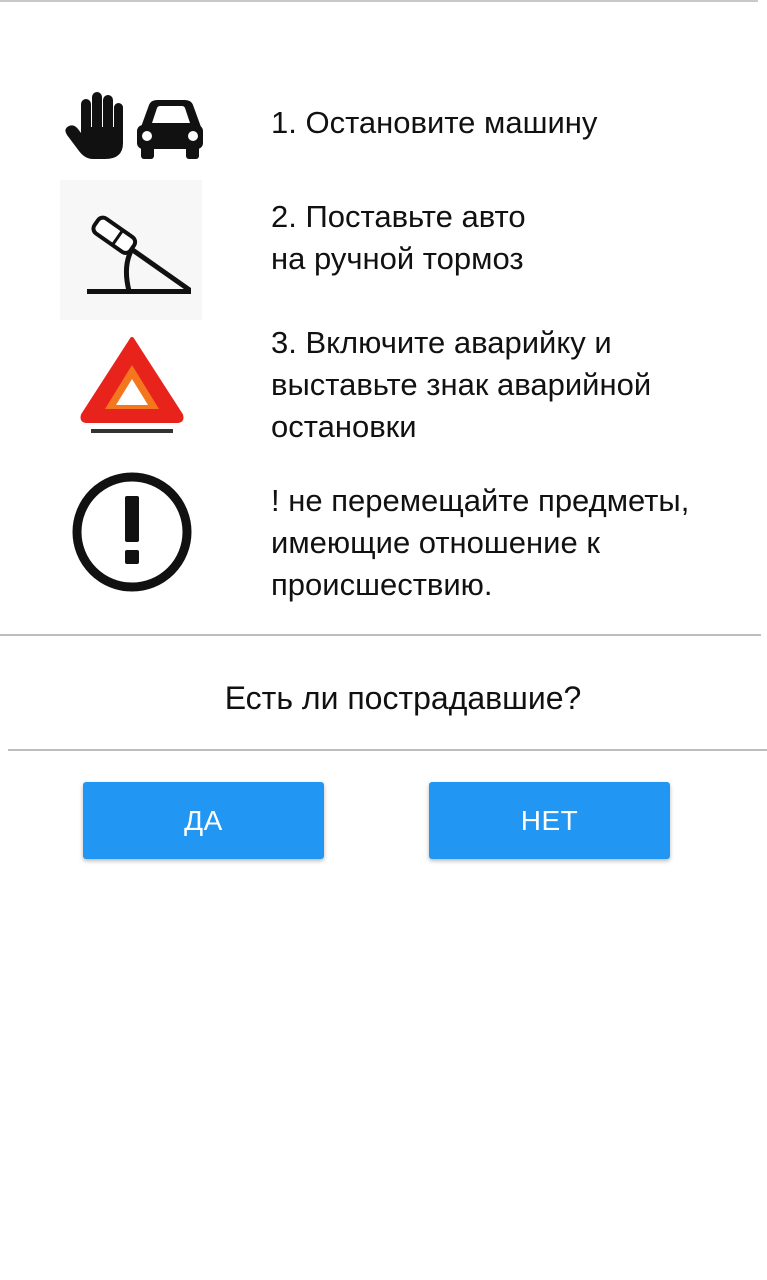  I want to click on hazard-icon-box, so click(132, 381).